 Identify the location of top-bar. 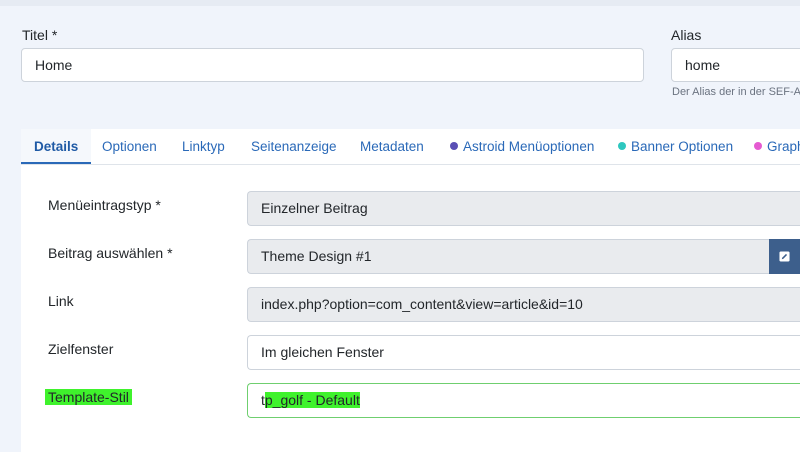
(400, 3).